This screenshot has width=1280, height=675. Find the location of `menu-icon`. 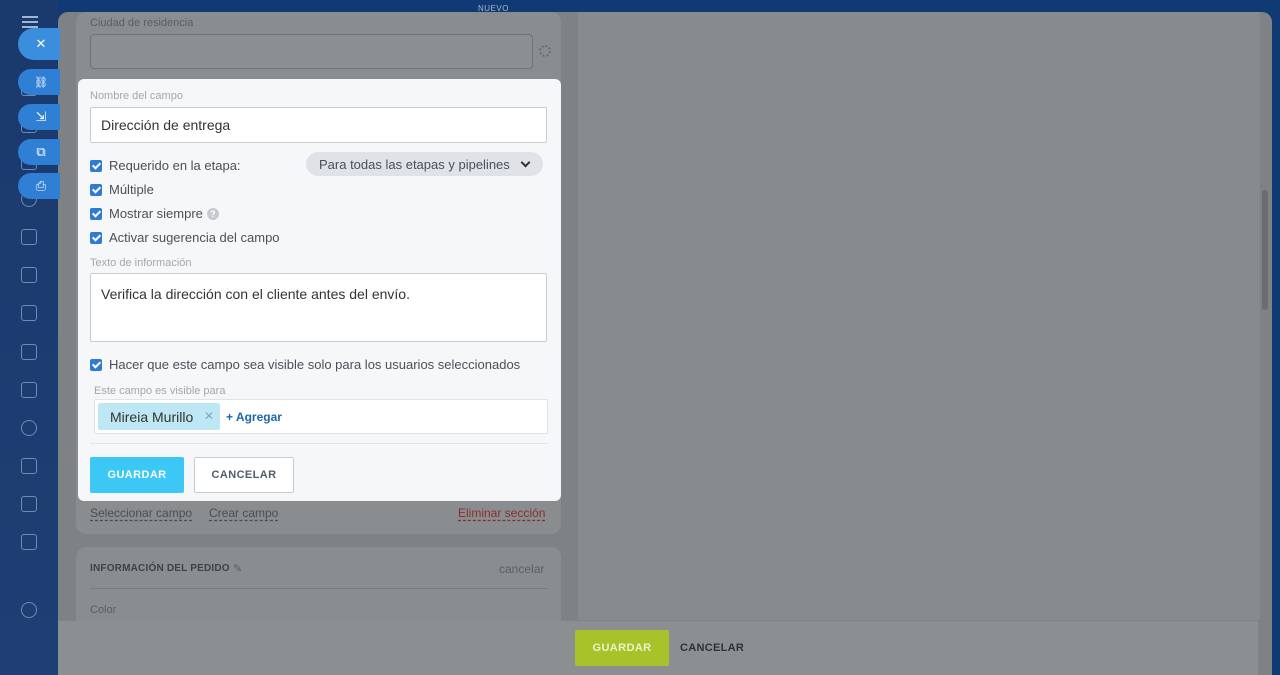

menu-icon is located at coordinates (30, 22).